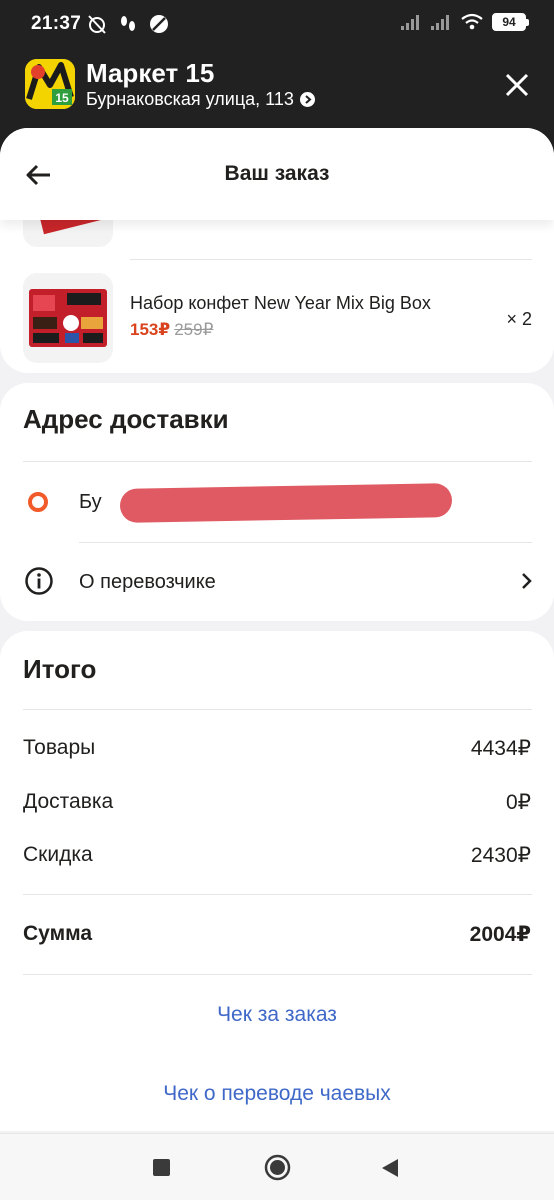 Image resolution: width=554 pixels, height=1200 pixels. I want to click on item-price-old: 259₽, so click(194, 329).